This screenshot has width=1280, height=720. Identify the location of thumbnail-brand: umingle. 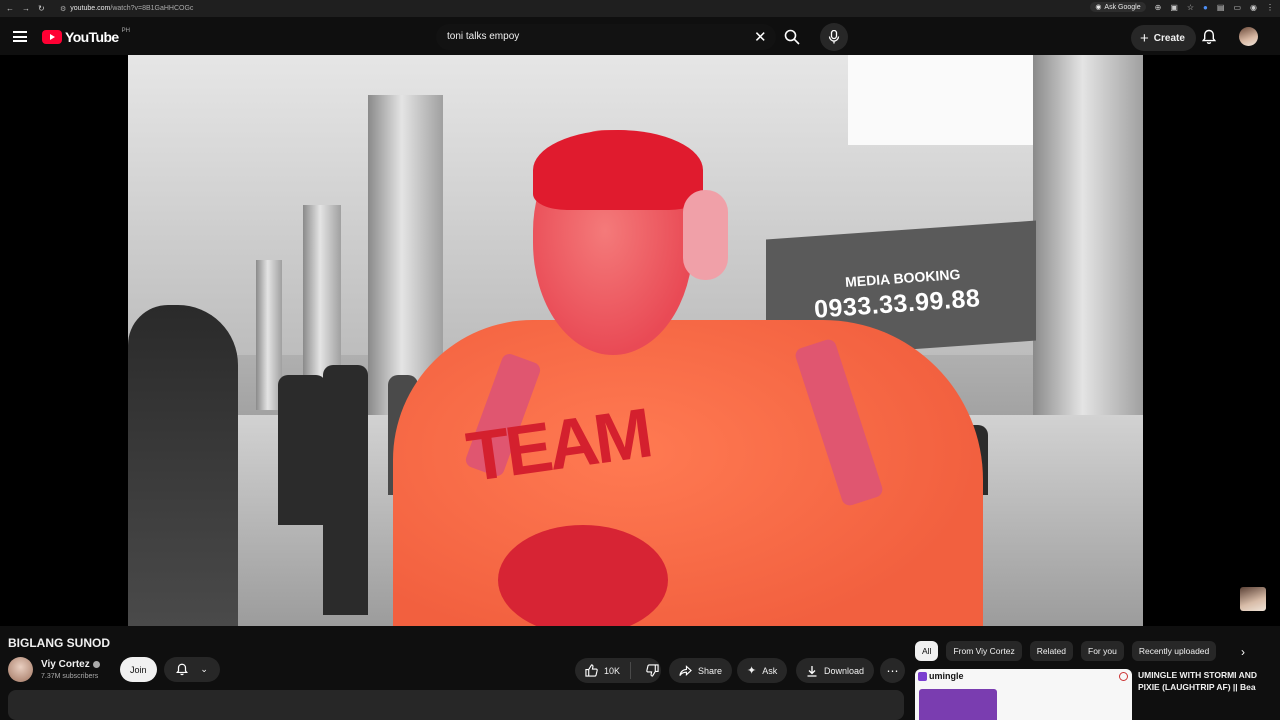
(941, 676).